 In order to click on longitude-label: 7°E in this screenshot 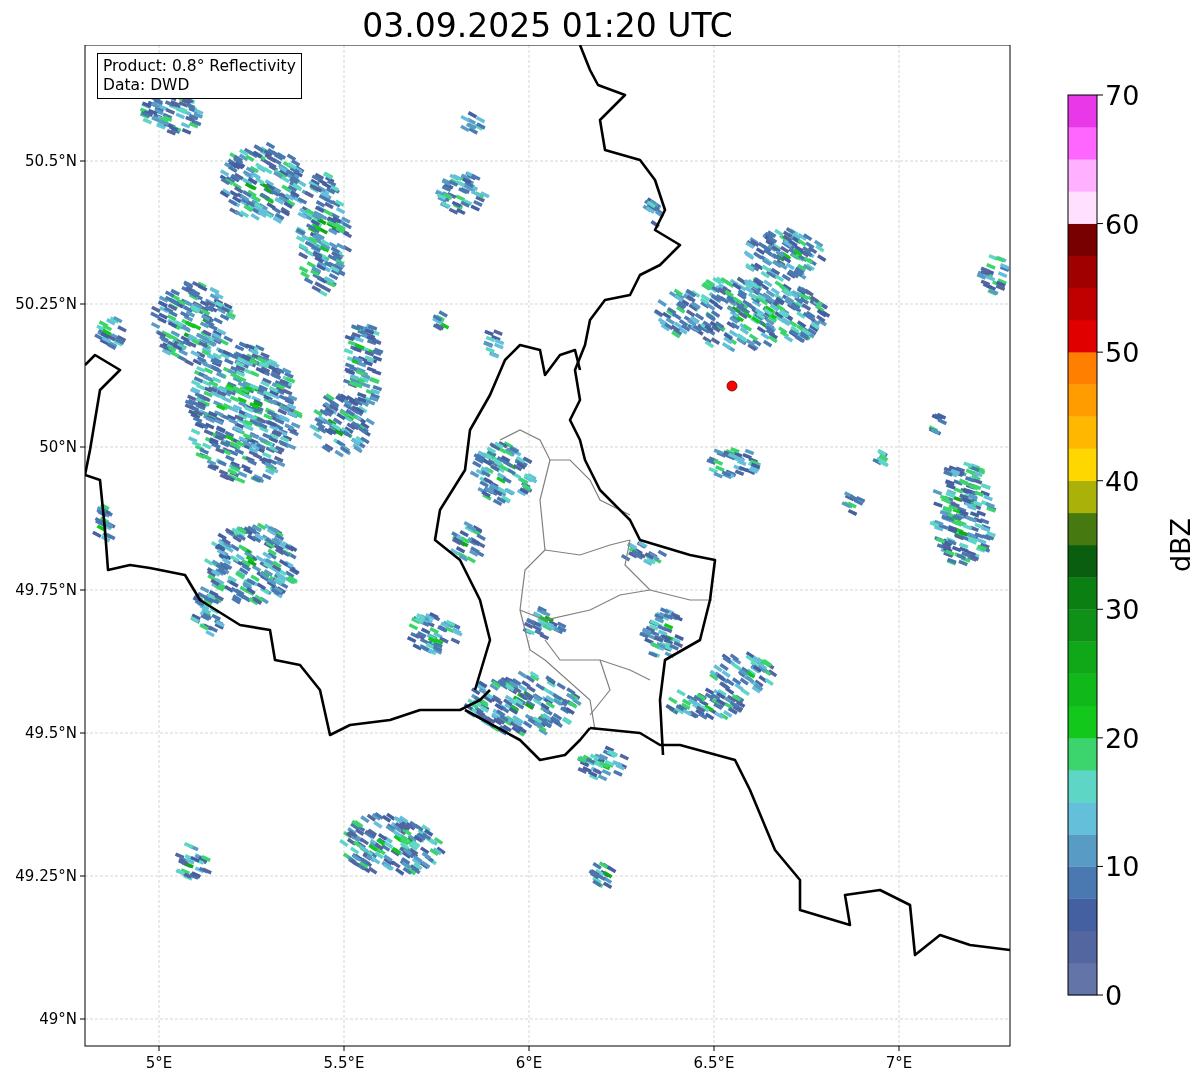, I will do `click(899, 1063)`.